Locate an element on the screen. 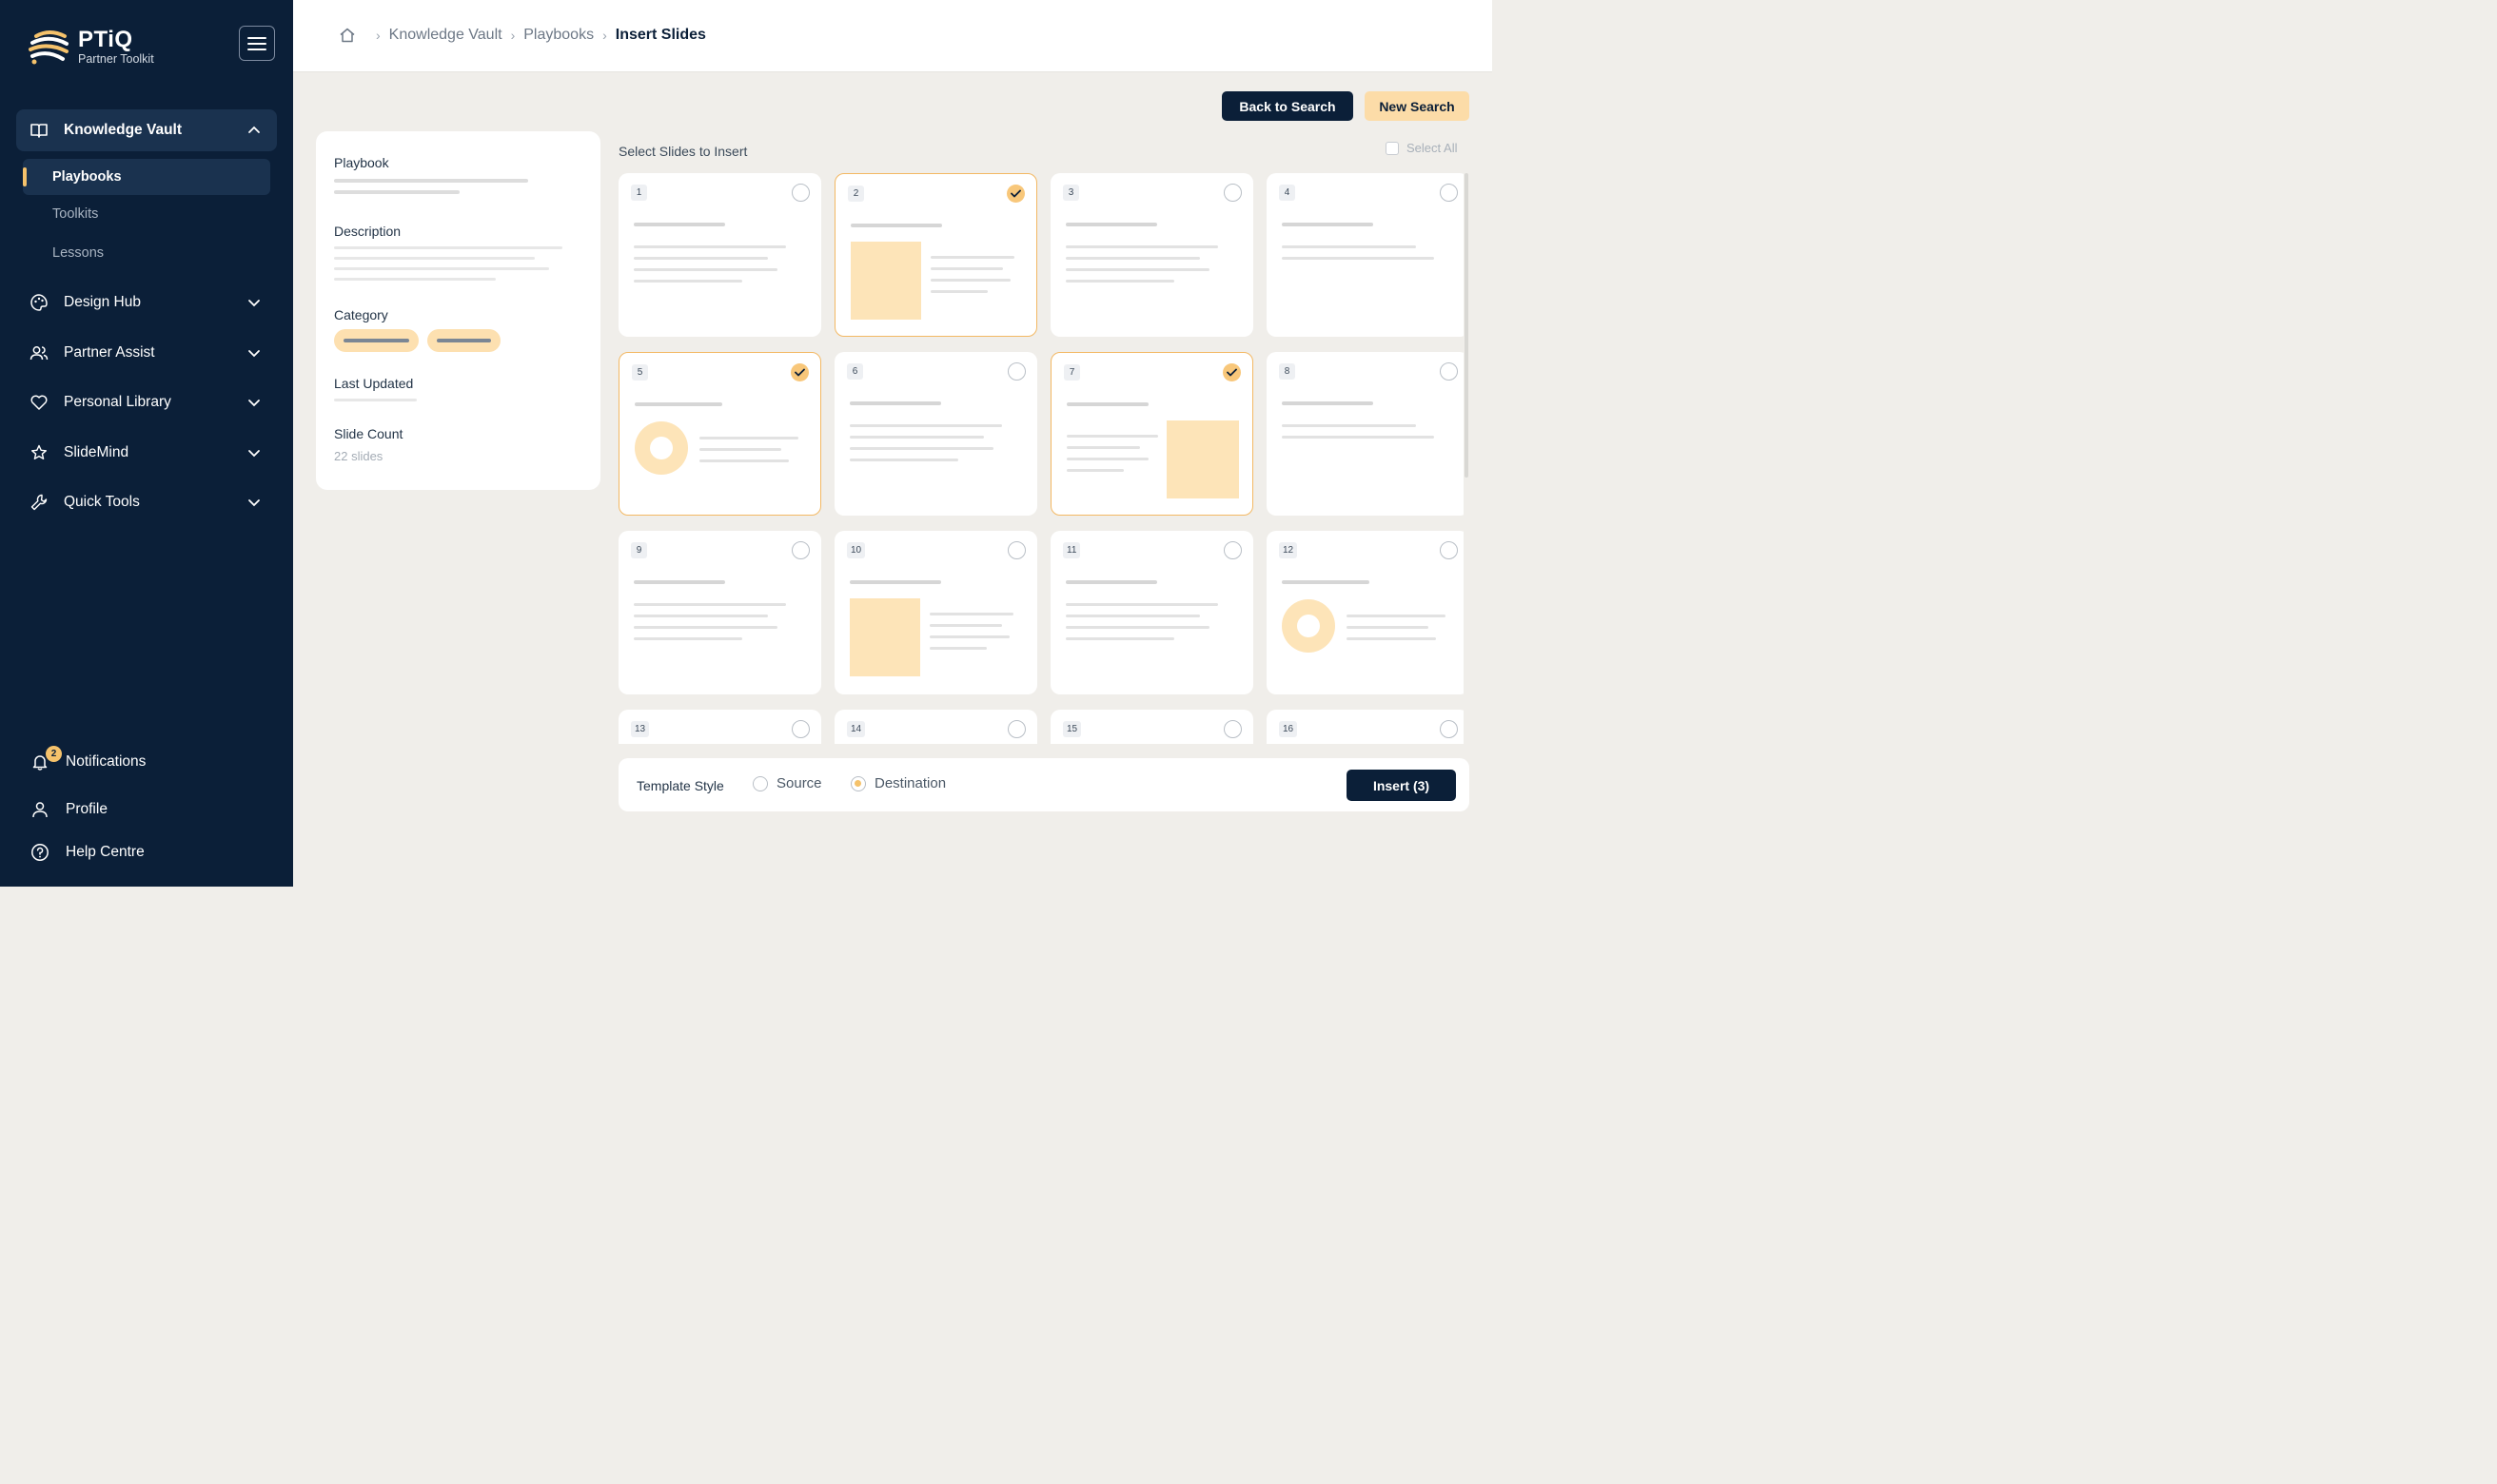  slide-preview-image is located at coordinates (886, 281).